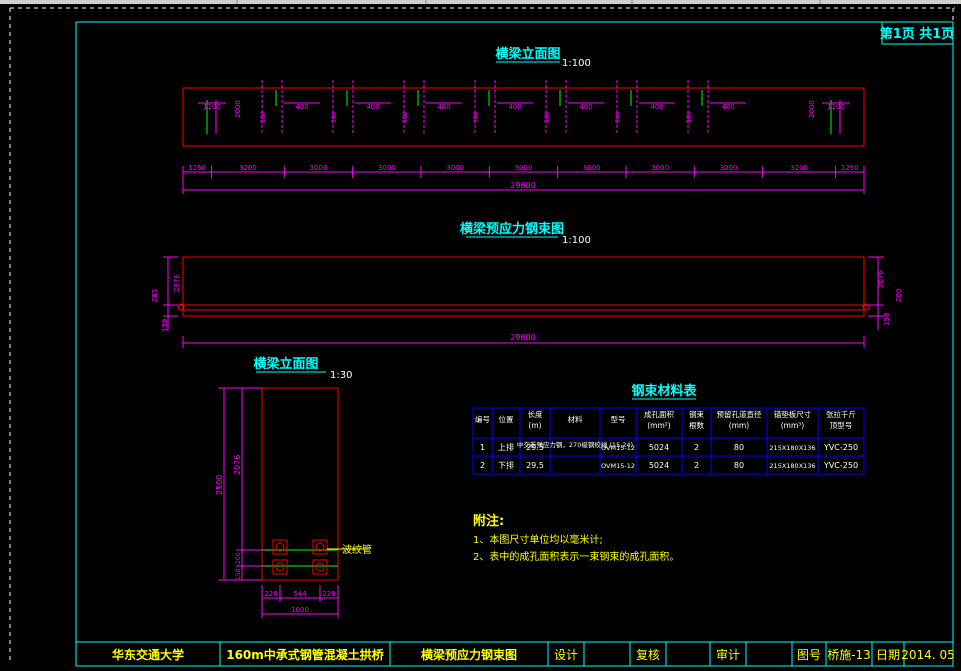  Describe the element at coordinates (506, 419) in the screenshot. I see `table-header-cell: 位置` at that location.